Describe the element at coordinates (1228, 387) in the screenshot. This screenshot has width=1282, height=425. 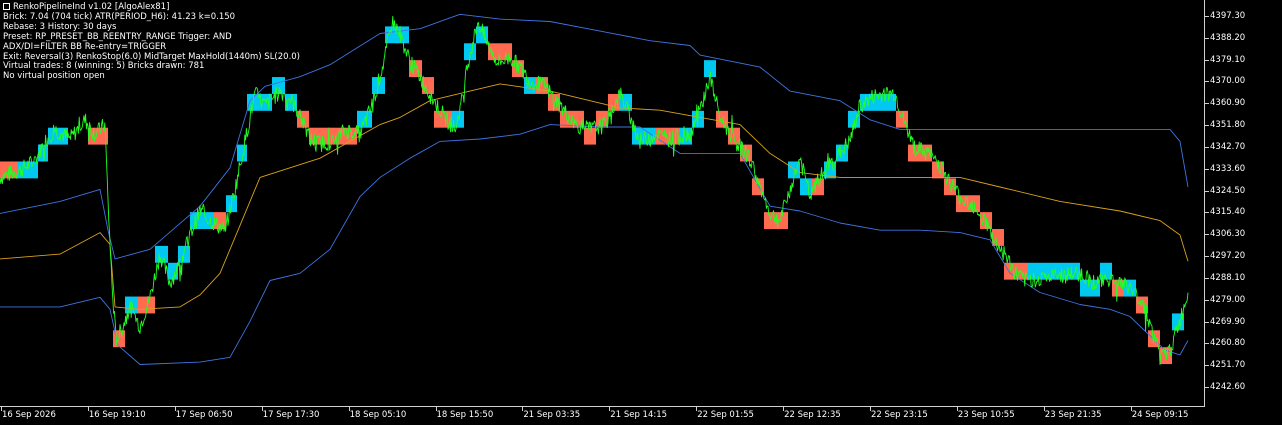
I see `price-tick-label: 4242.60` at that location.